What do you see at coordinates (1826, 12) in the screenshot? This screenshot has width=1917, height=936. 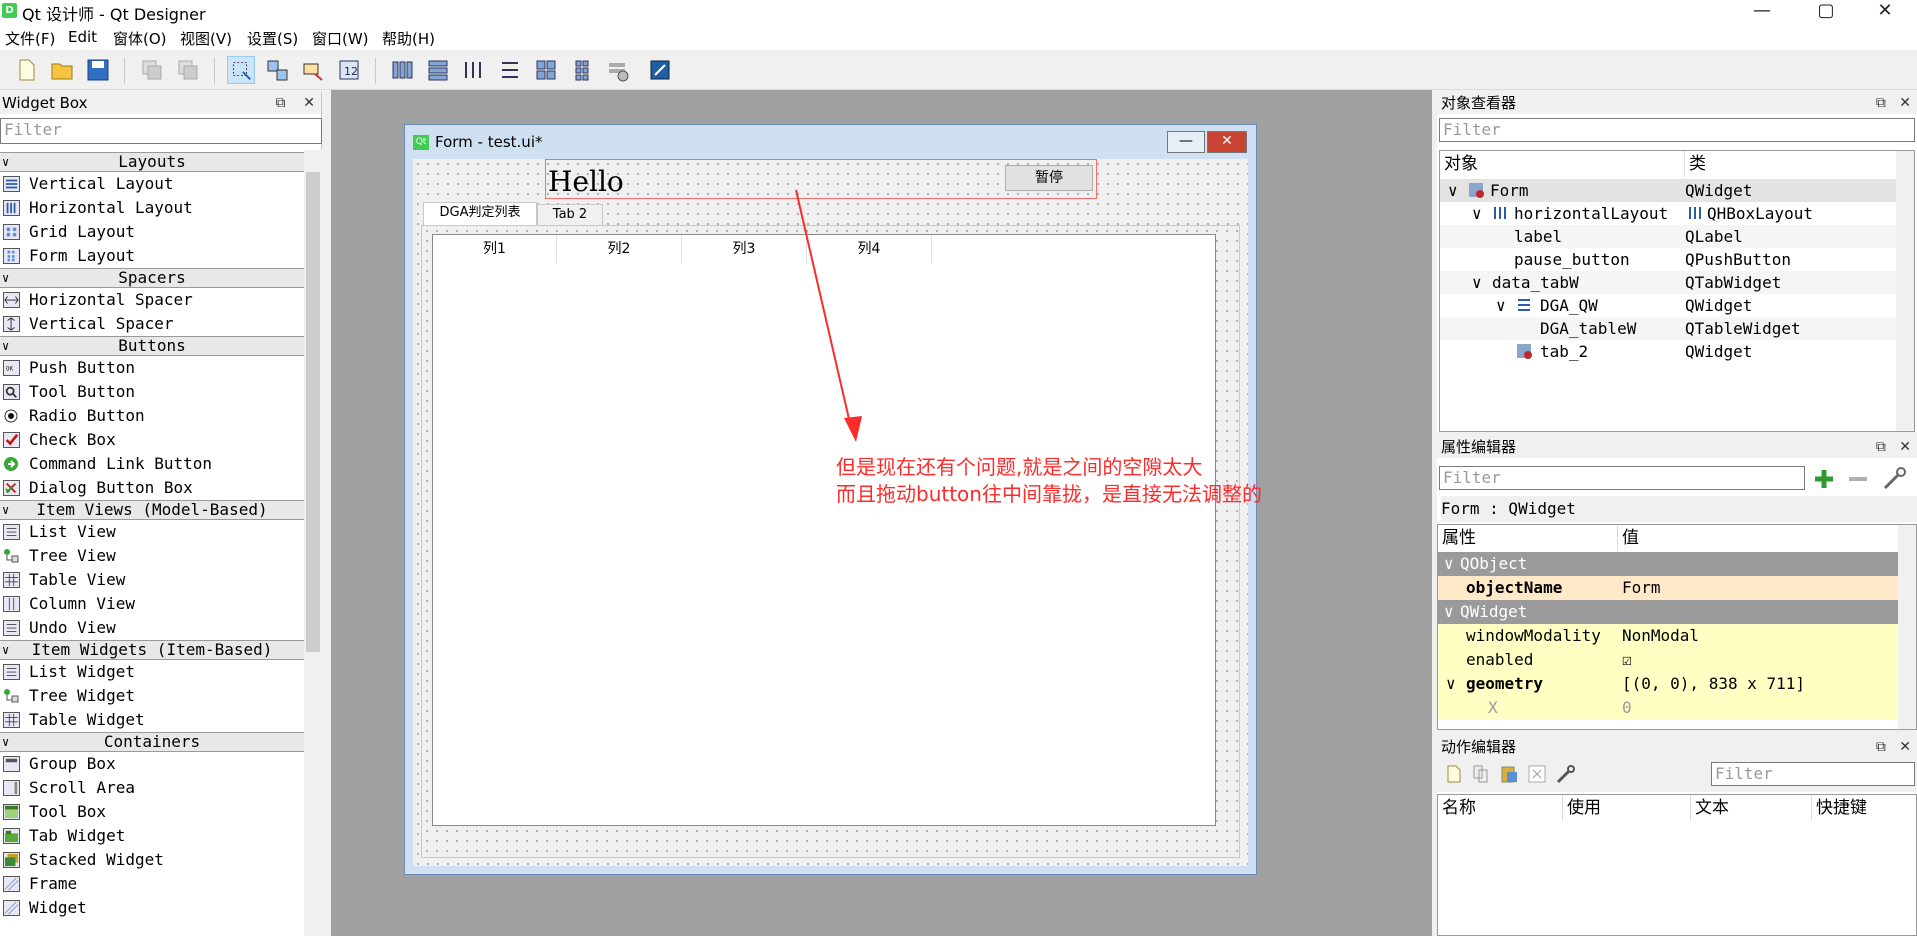 I see `maximize-button: ▢` at bounding box center [1826, 12].